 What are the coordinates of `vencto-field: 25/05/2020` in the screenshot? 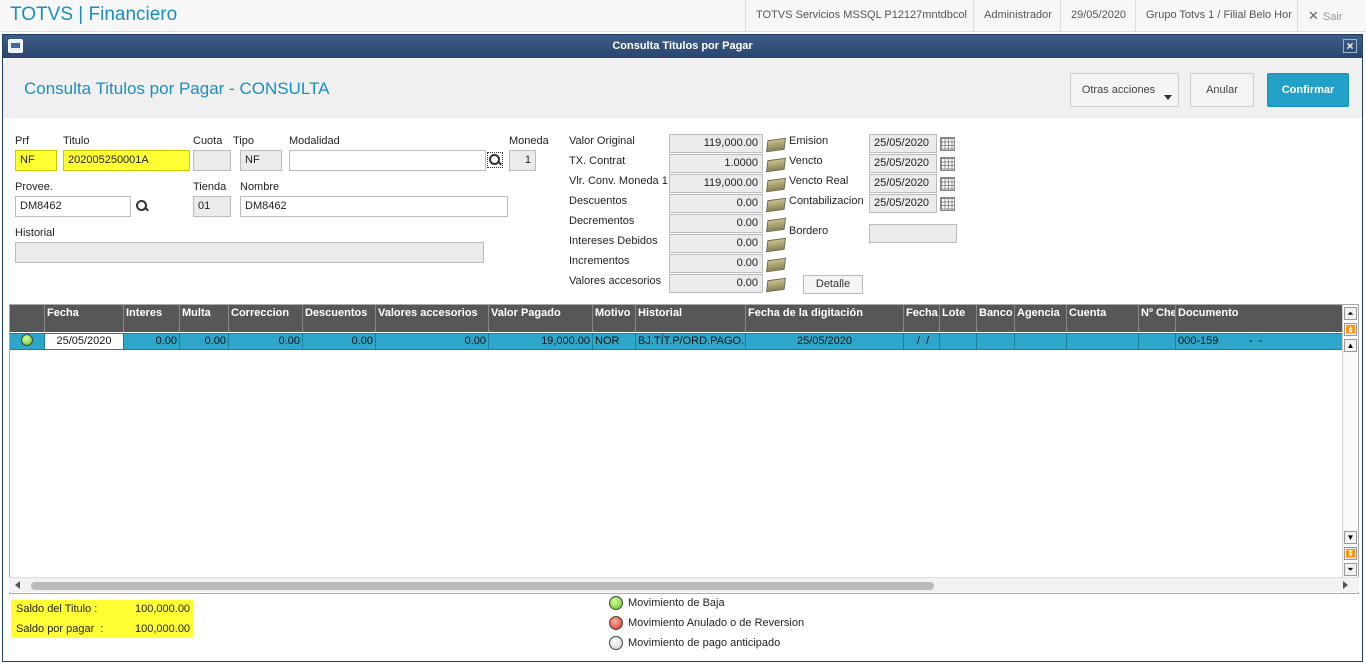 It's located at (903, 163).